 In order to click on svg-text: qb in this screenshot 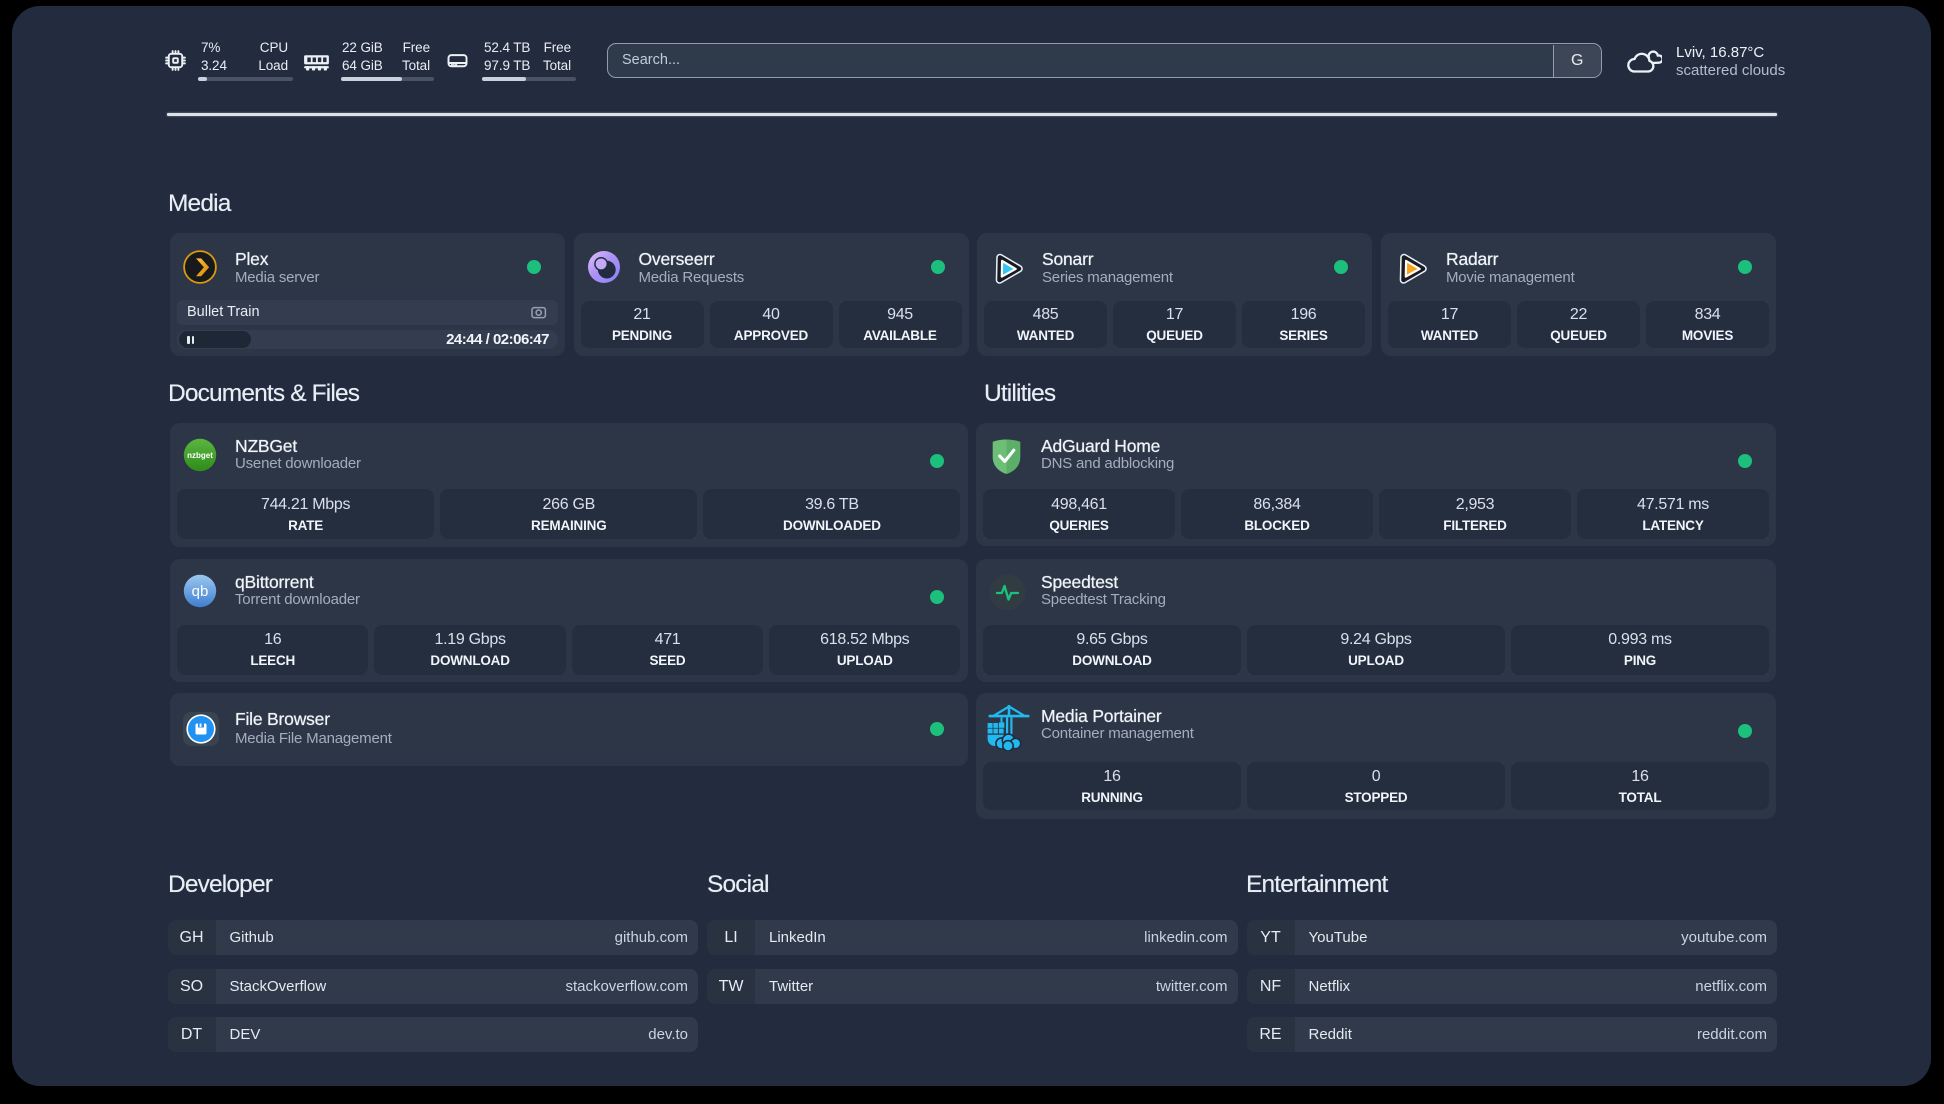, I will do `click(200, 591)`.